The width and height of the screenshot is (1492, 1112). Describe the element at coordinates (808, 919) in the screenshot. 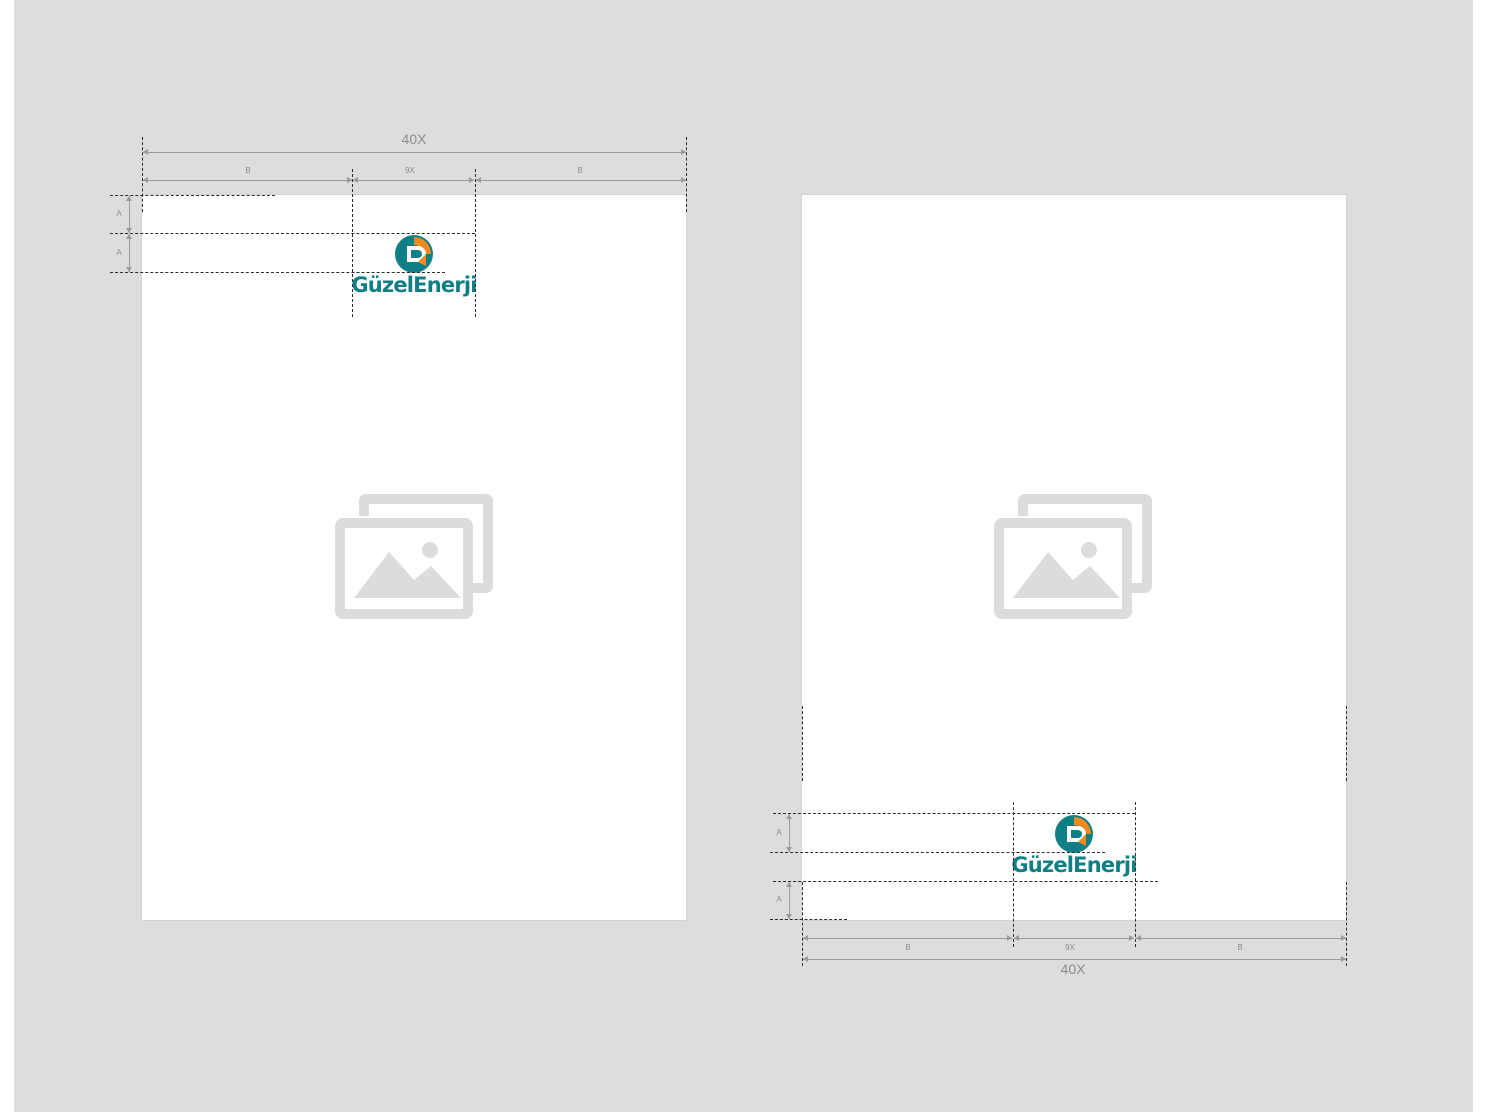

I see `guide-horizontal-page-bottom` at that location.